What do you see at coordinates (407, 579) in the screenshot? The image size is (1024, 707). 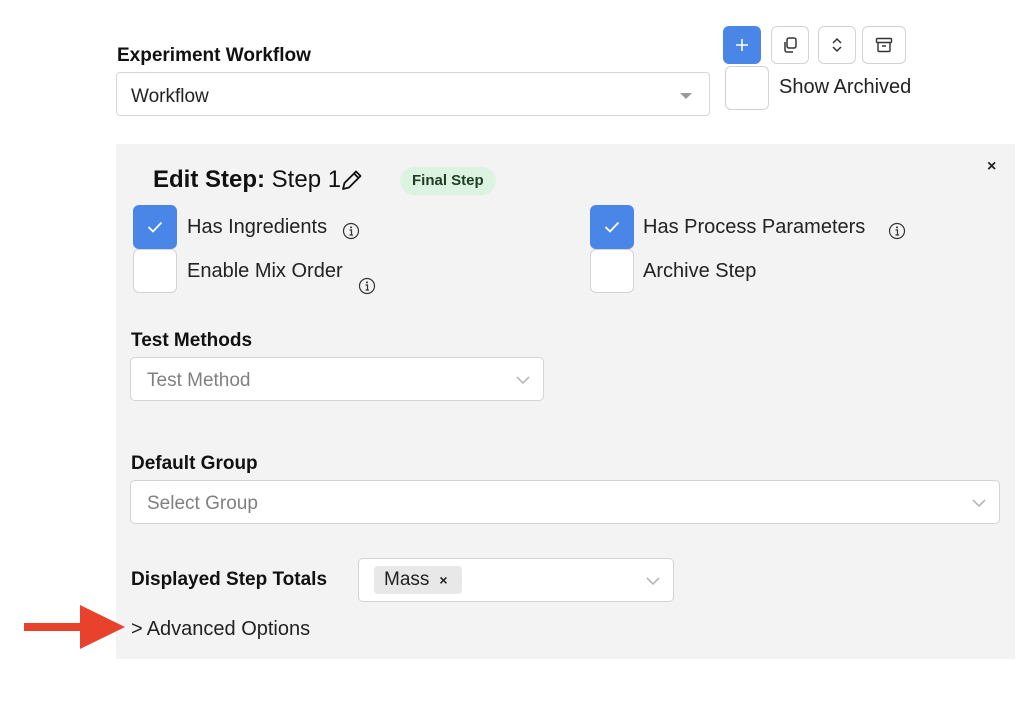 I see `mass-chip-label: Mass` at bounding box center [407, 579].